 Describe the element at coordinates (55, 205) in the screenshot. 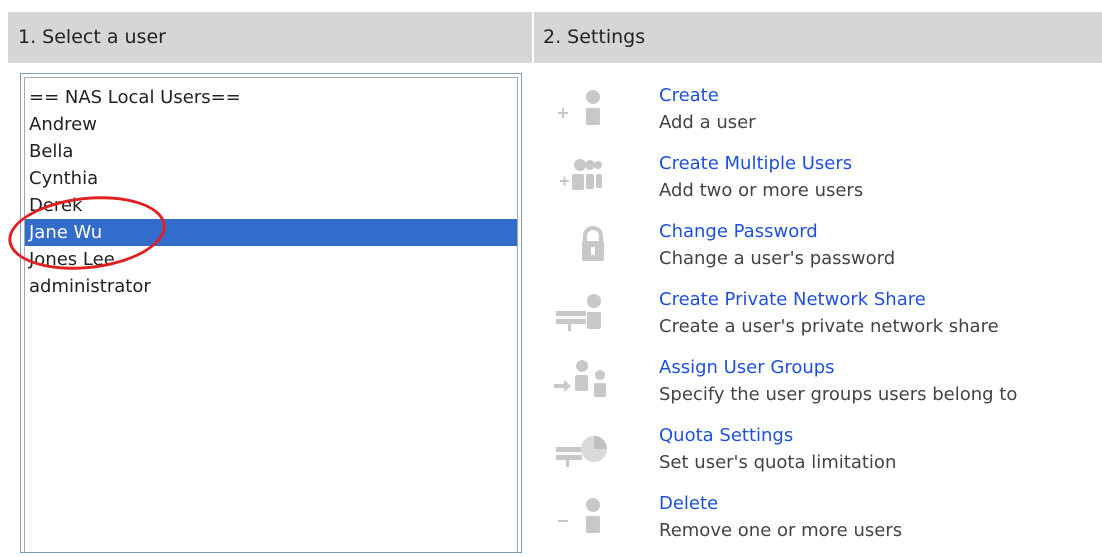

I see `user-item-derek: Derek` at that location.